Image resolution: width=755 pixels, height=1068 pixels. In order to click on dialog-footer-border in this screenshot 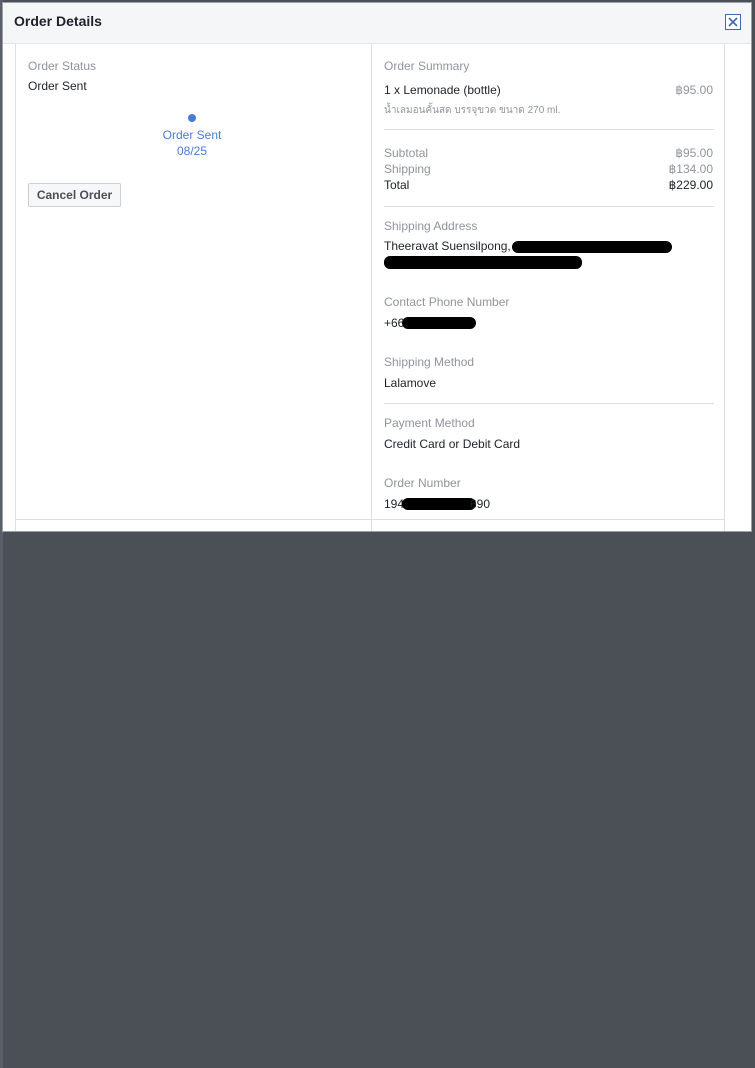, I will do `click(370, 519)`.